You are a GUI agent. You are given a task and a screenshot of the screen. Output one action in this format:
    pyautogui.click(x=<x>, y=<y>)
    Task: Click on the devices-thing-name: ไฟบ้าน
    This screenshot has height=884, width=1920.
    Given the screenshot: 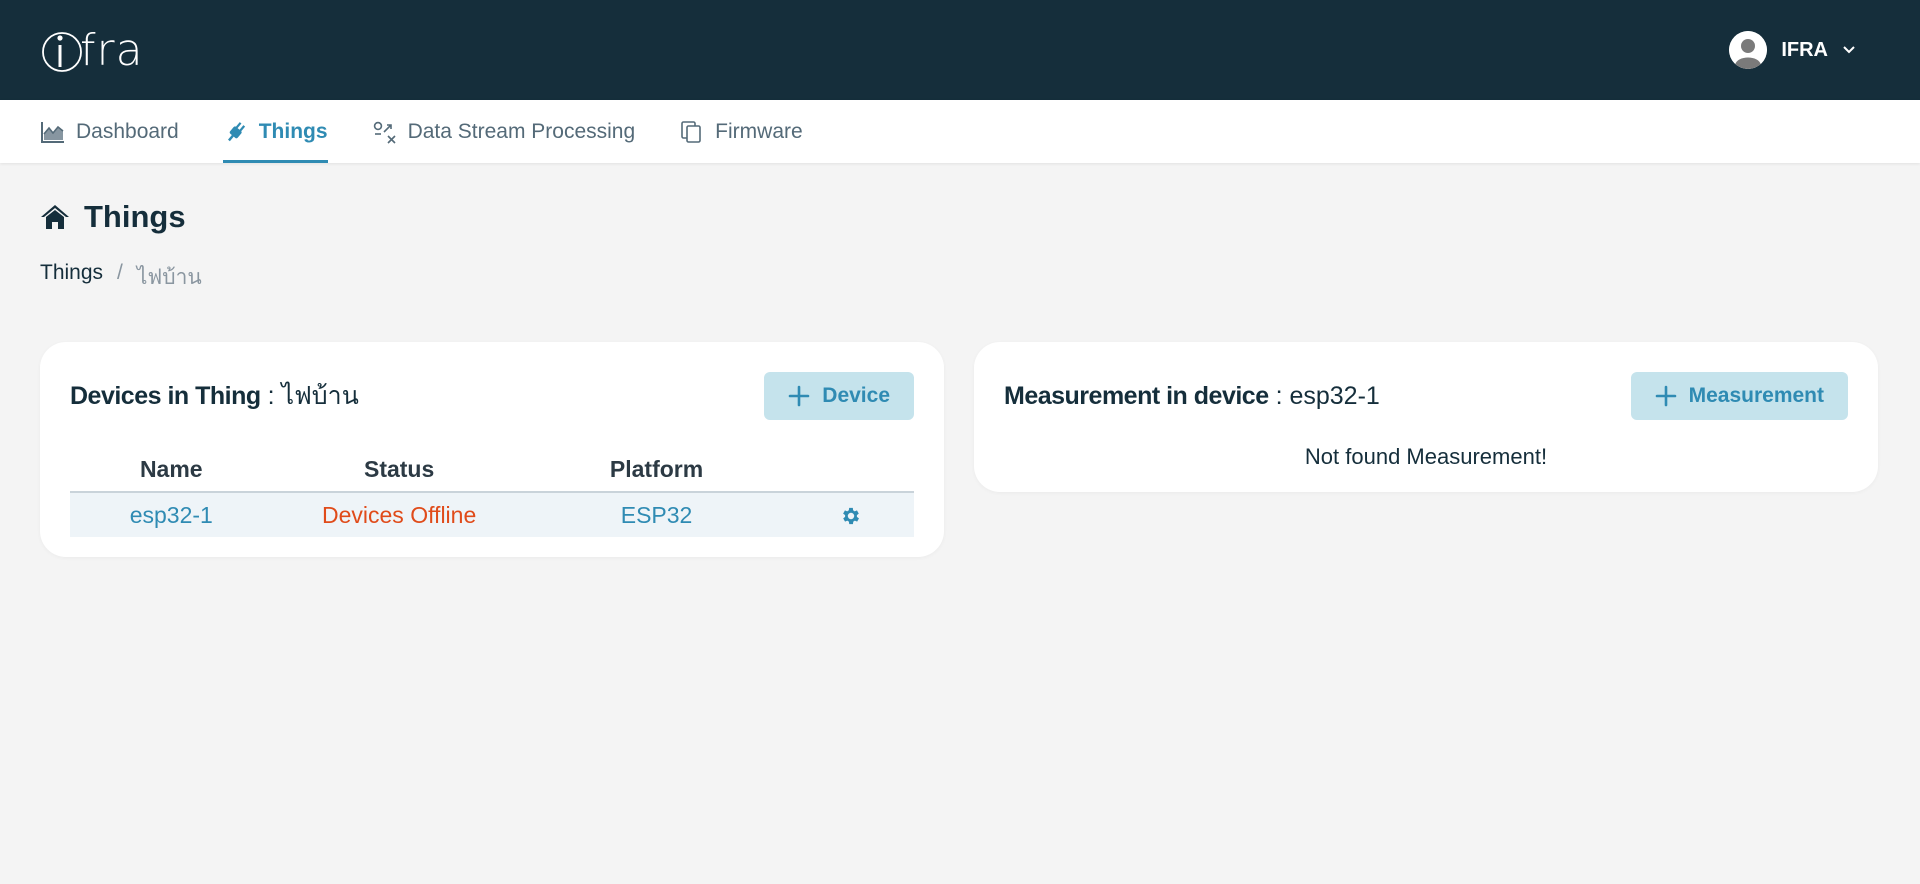 What is the action you would take?
    pyautogui.click(x=320, y=396)
    